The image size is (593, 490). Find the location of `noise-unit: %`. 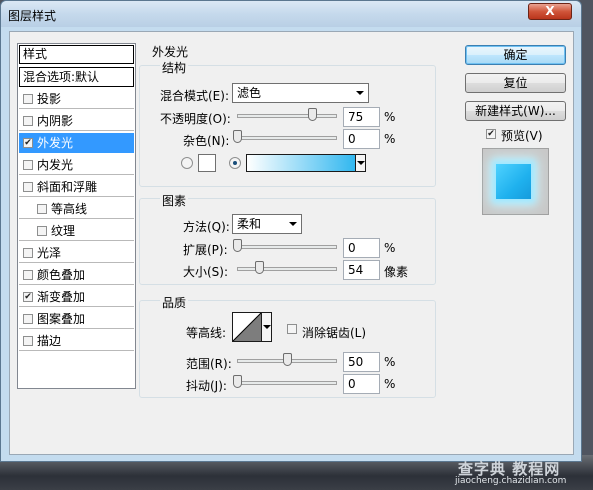

noise-unit: % is located at coordinates (390, 139).